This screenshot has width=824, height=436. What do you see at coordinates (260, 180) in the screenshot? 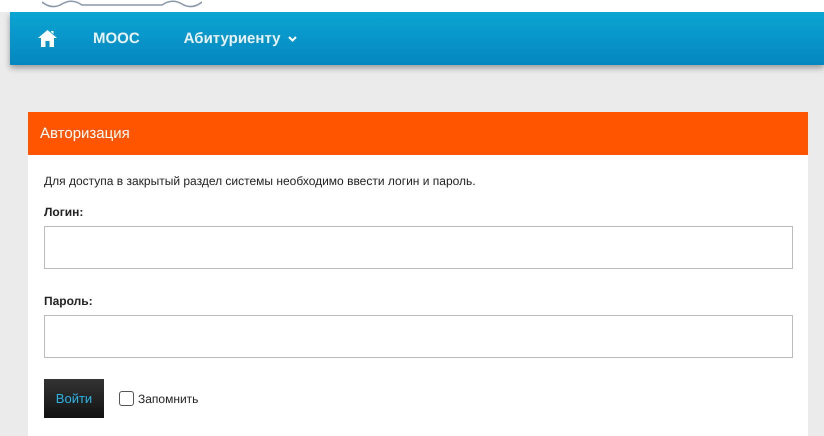
I see `intro-text: Для доступа в закрытый раздел системы необходимо ввести логин и пароль.` at bounding box center [260, 180].